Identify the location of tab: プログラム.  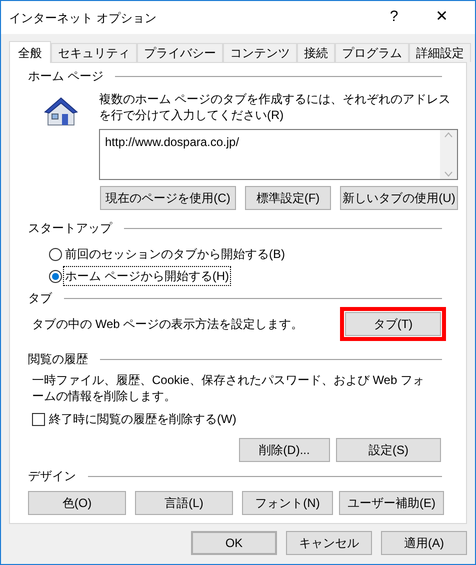
(372, 52).